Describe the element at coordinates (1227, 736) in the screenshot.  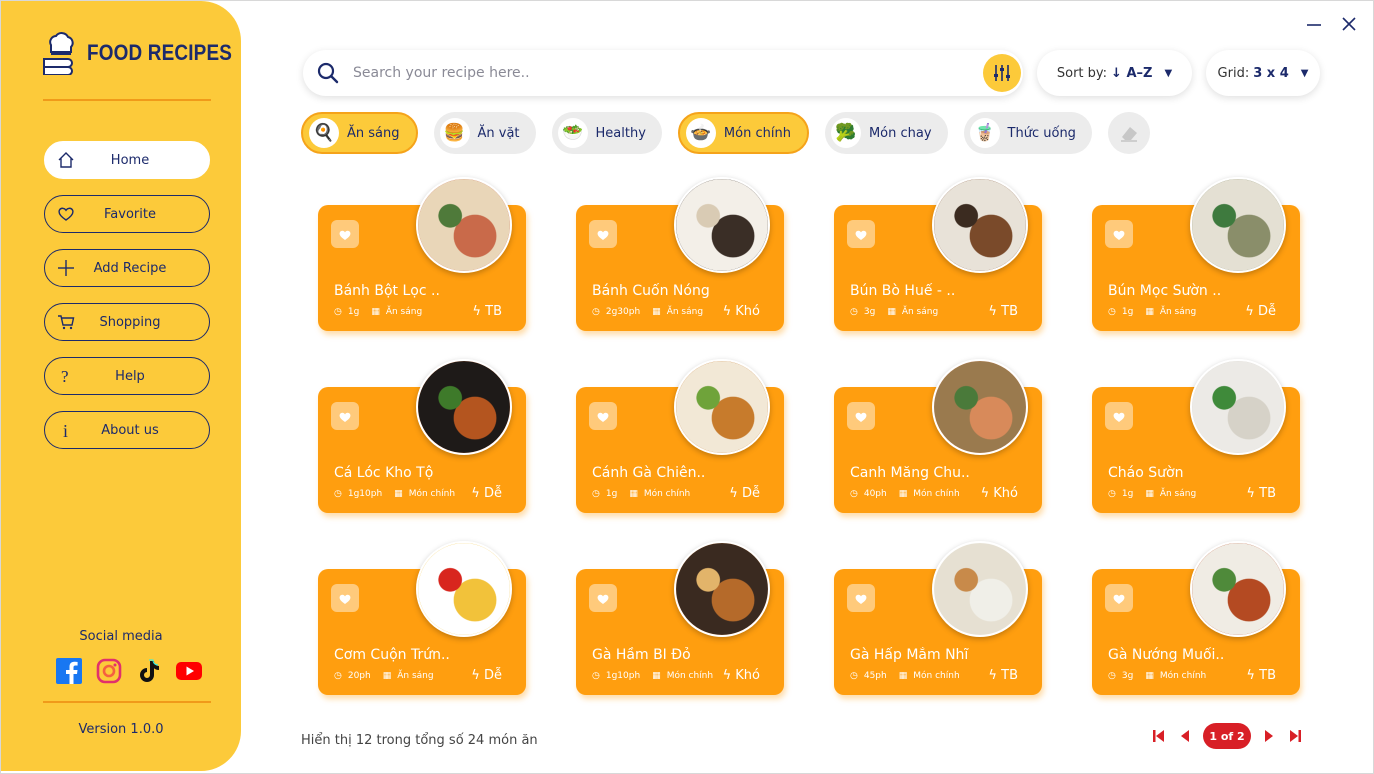
I see `pagination: 1 of 2` at that location.